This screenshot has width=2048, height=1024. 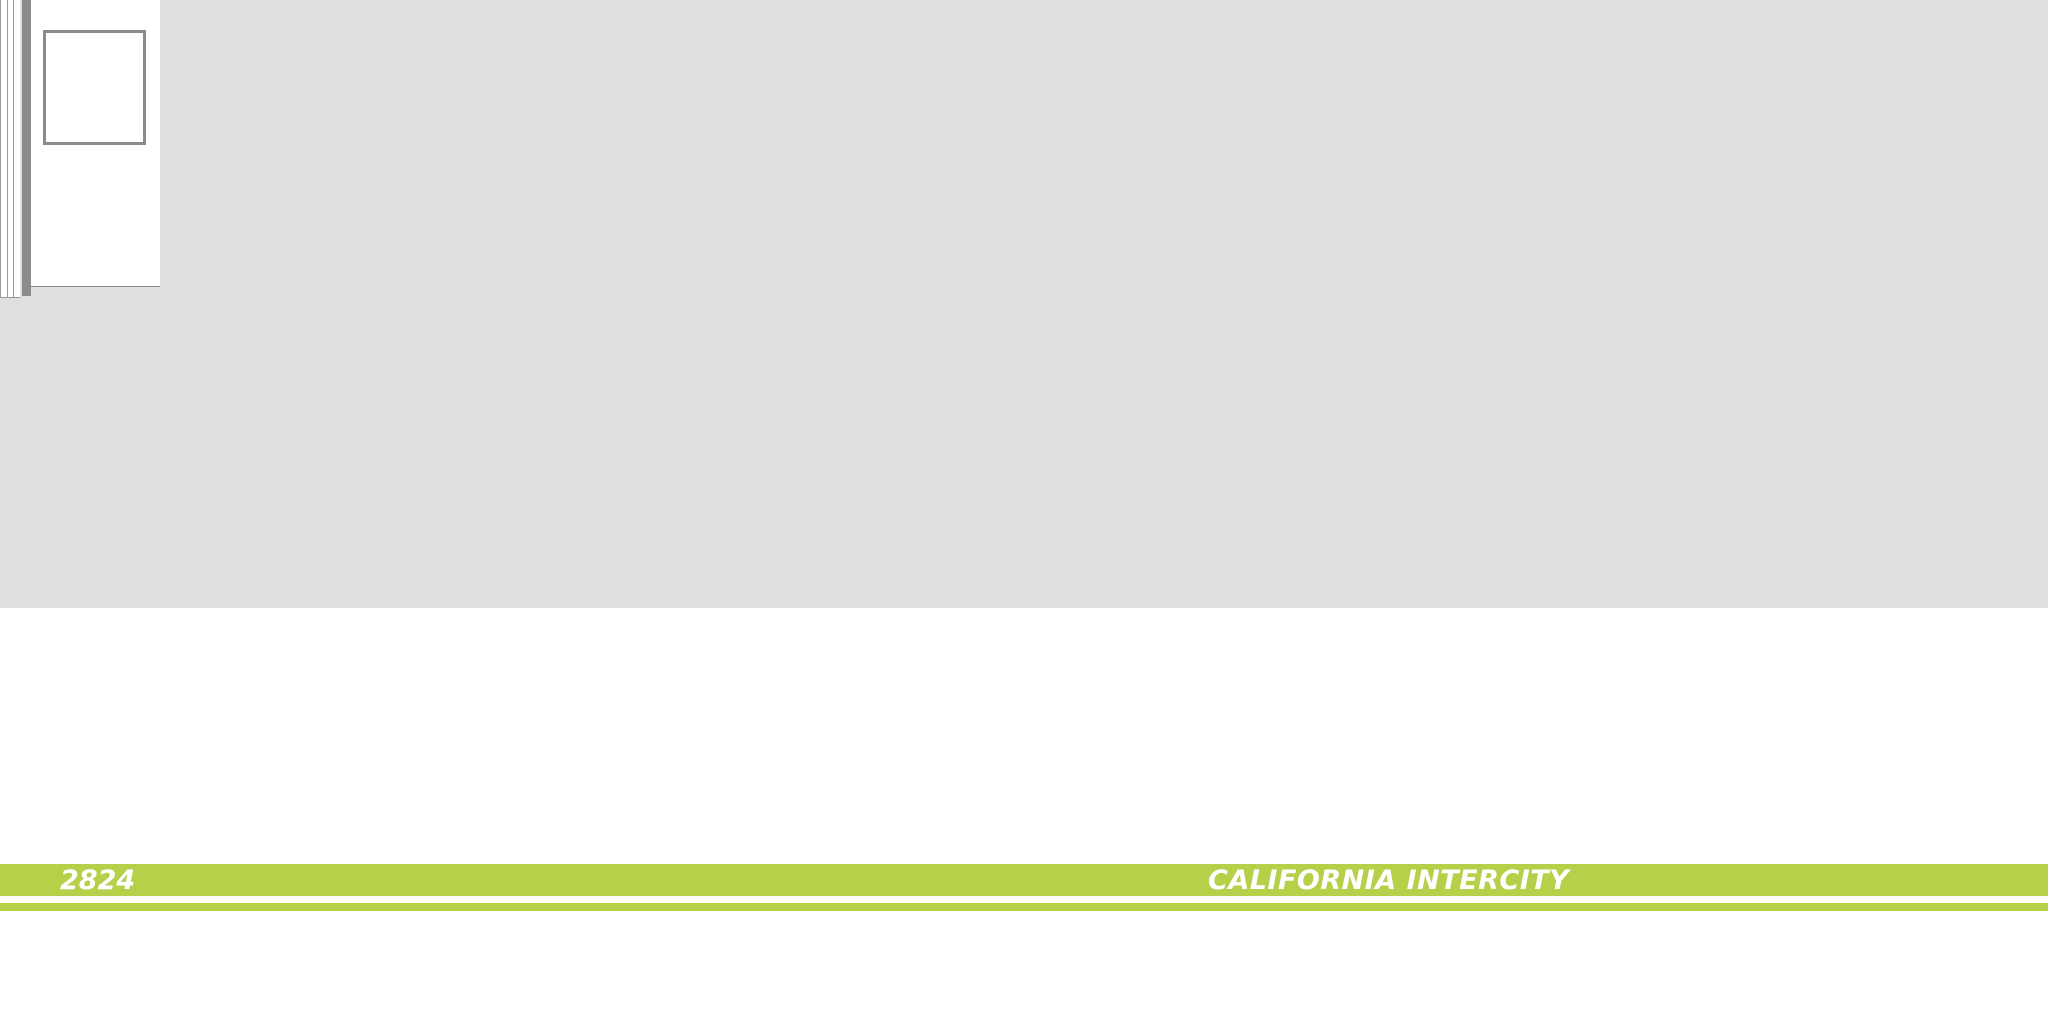 I want to click on door-rails, so click(x=10, y=149).